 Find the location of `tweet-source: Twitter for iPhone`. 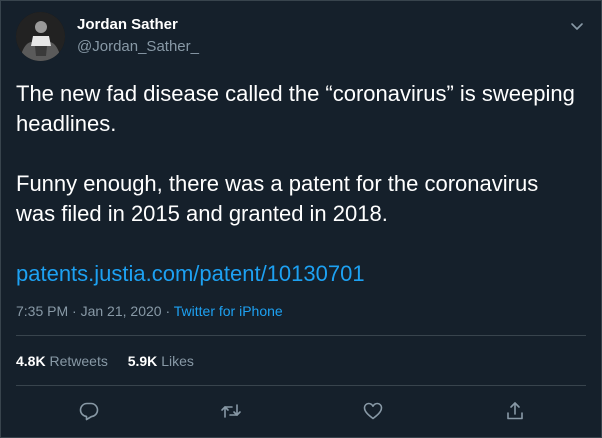

tweet-source: Twitter for iPhone is located at coordinates (228, 311).